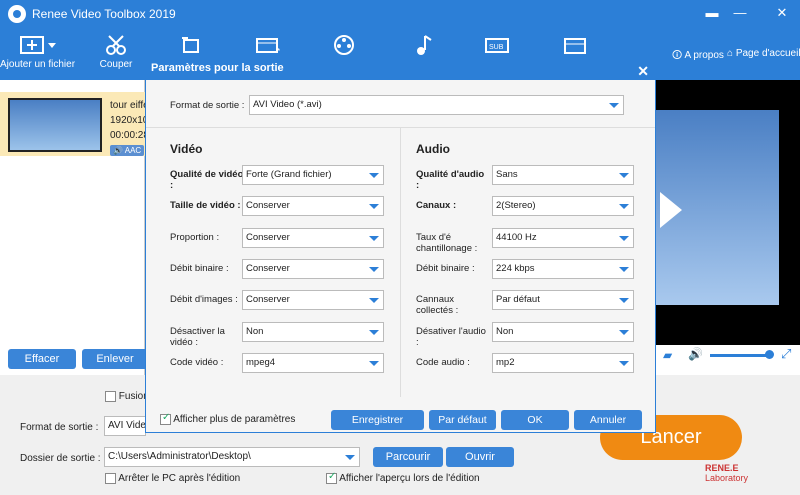 This screenshot has width=800, height=495. What do you see at coordinates (186, 149) in the screenshot?
I see `video-heading: Vidéo` at bounding box center [186, 149].